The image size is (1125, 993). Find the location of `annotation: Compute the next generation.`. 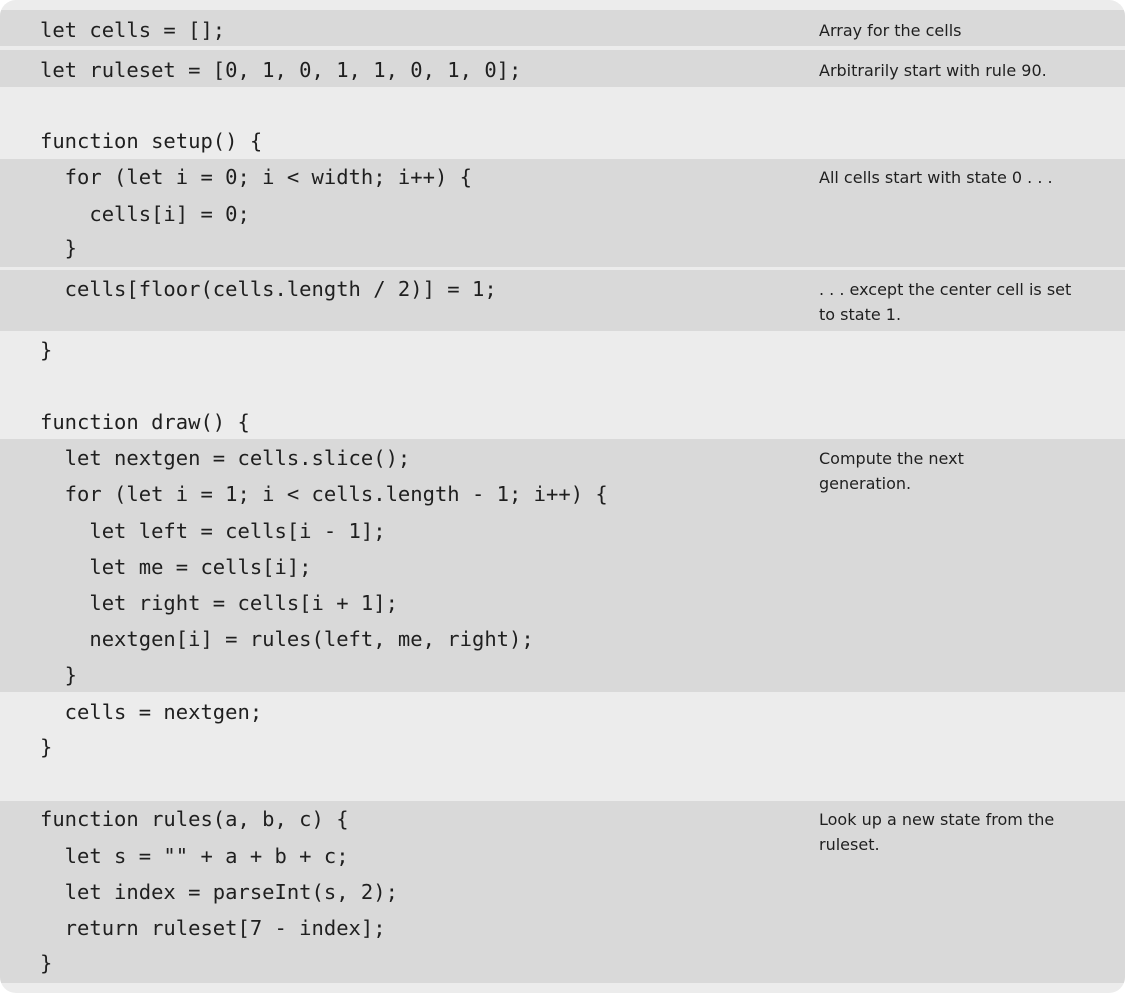

annotation: Compute the next generation. is located at coordinates (891, 471).